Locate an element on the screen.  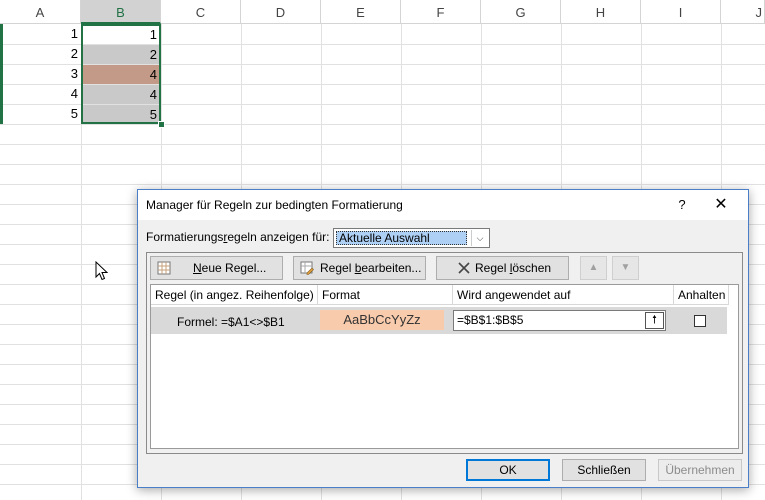
ok-button: OK is located at coordinates (508, 470).